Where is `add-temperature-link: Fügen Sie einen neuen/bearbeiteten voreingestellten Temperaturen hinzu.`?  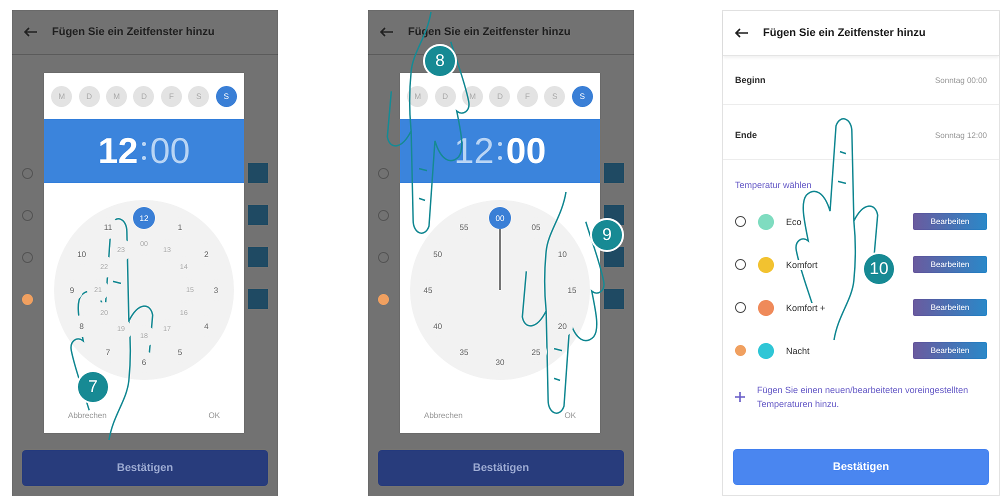
add-temperature-link: Fügen Sie einen neuen/bearbeiteten voreingestellten Temperaturen hinzu. is located at coordinates (872, 397).